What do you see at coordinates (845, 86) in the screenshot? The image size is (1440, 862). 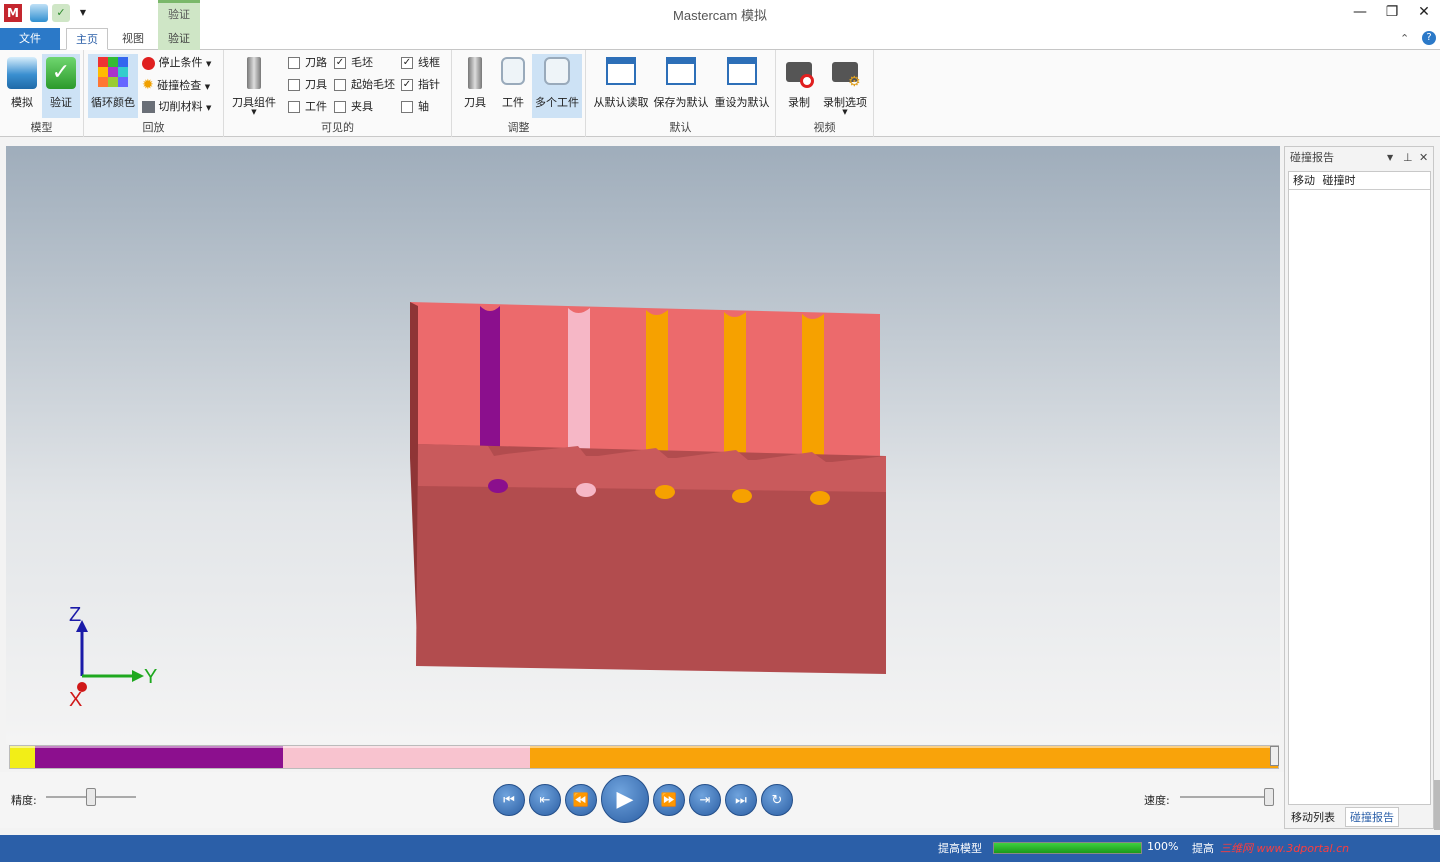 I see `record-options-button: ⚙ 录制选项 ▼` at bounding box center [845, 86].